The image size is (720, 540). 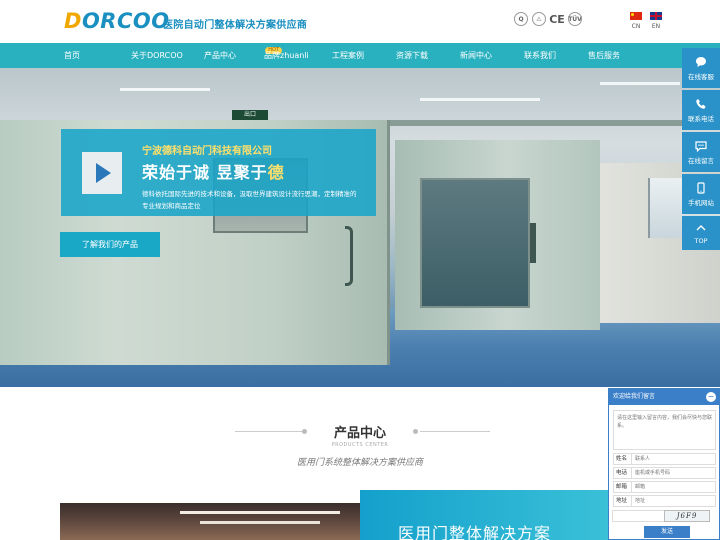 I want to click on leave-message-button: 在线留言, so click(x=701, y=152).